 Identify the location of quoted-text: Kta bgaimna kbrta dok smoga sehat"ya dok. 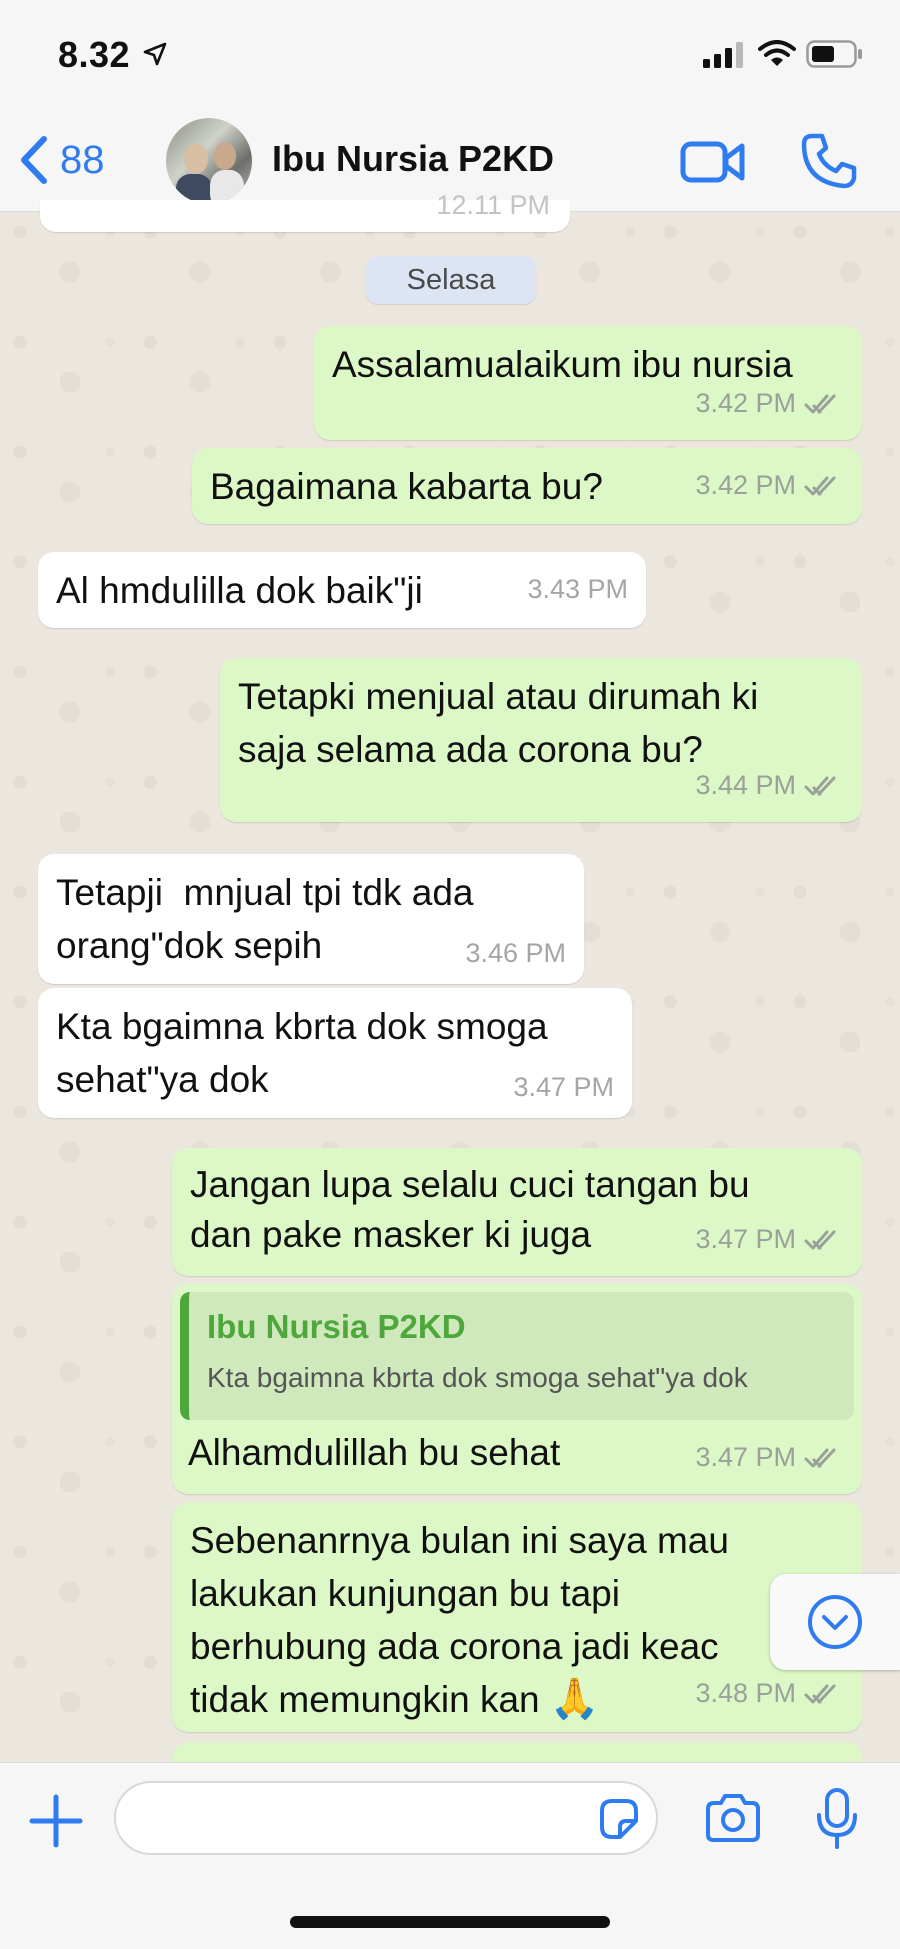
(477, 1377).